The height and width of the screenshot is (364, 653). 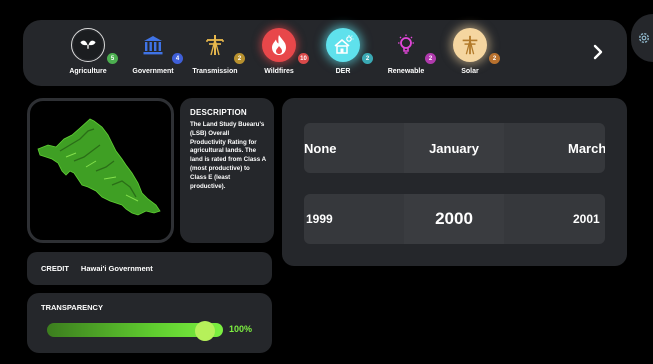 I want to click on category-solar-count: 2, so click(x=494, y=58).